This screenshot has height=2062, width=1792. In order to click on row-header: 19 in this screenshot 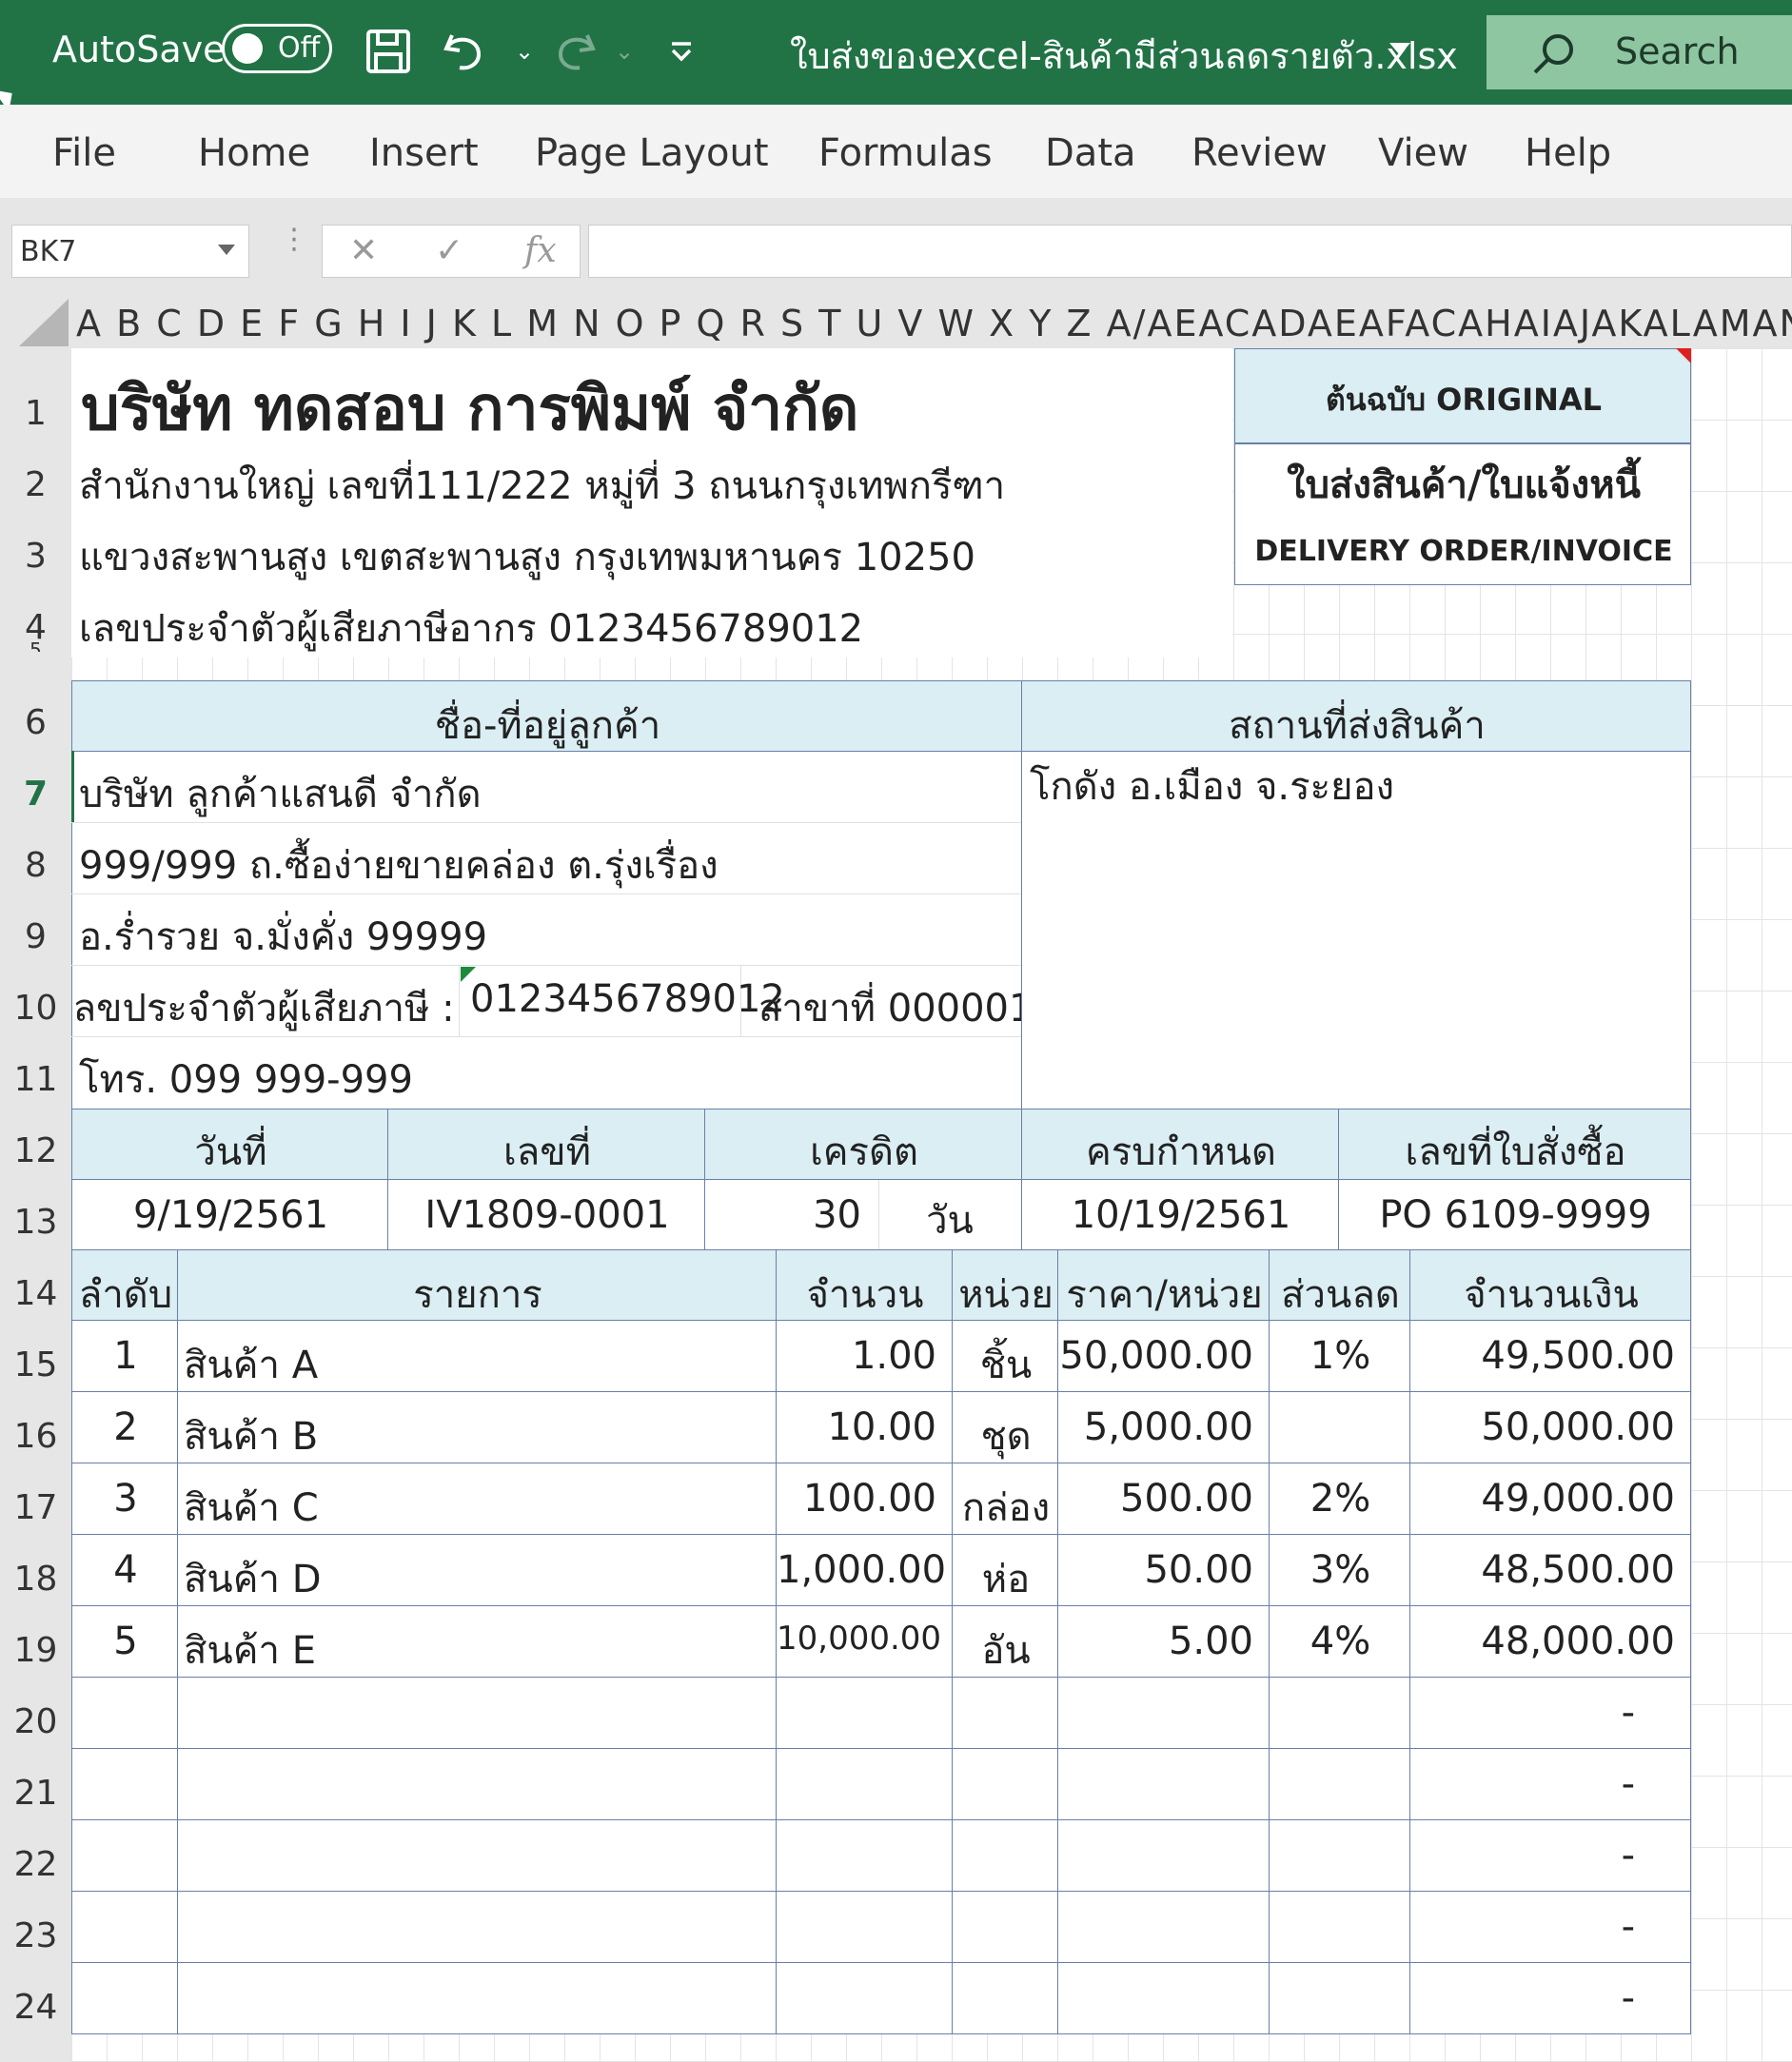, I will do `click(35, 1650)`.